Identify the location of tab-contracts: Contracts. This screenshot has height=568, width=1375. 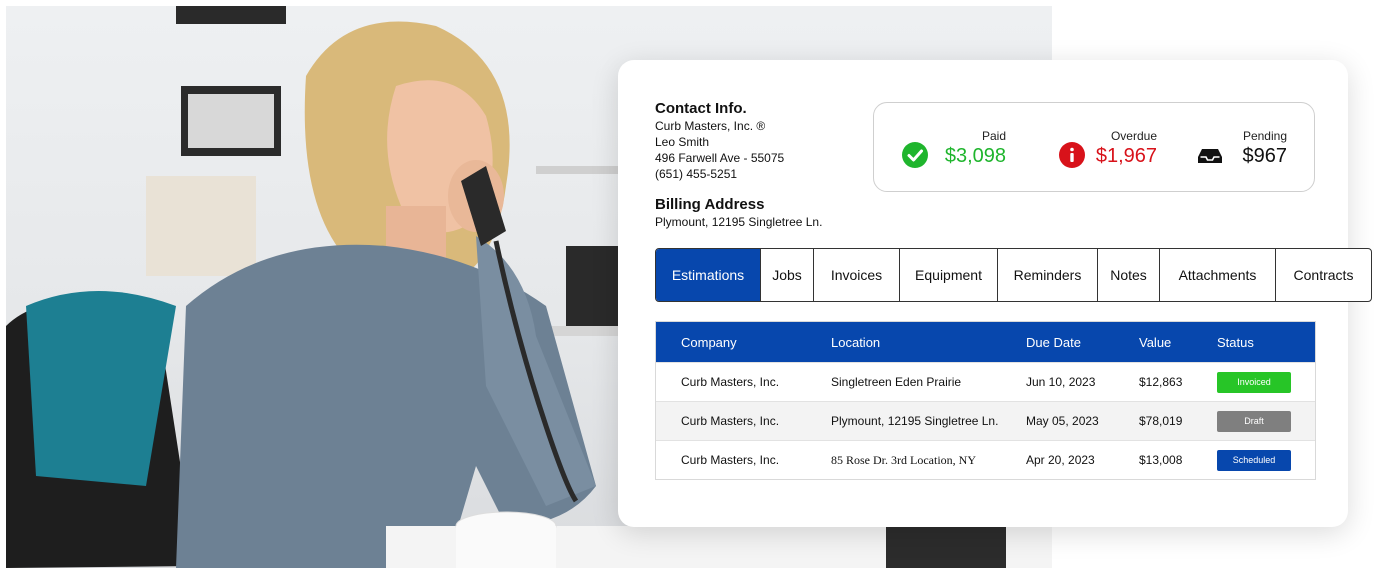
(1323, 275).